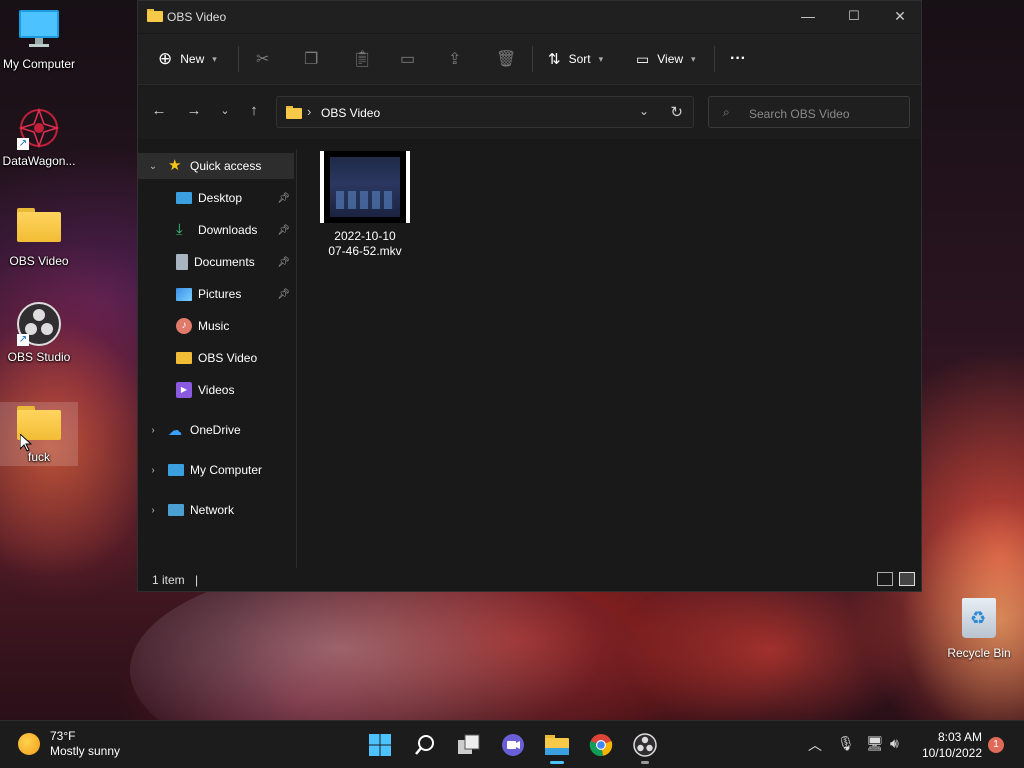  What do you see at coordinates (979, 653) in the screenshot?
I see `desktop-icon-label: Recycle Bin` at bounding box center [979, 653].